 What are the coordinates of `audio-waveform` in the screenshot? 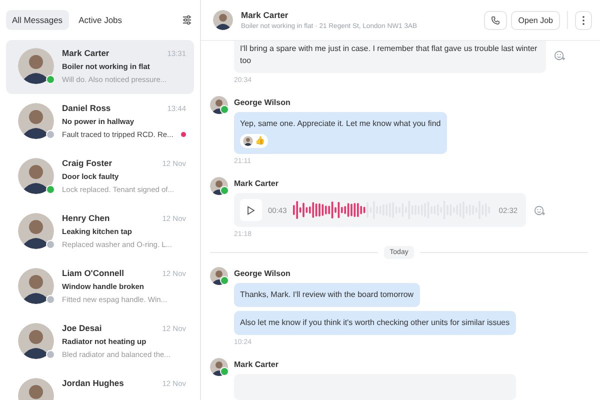 It's located at (392, 210).